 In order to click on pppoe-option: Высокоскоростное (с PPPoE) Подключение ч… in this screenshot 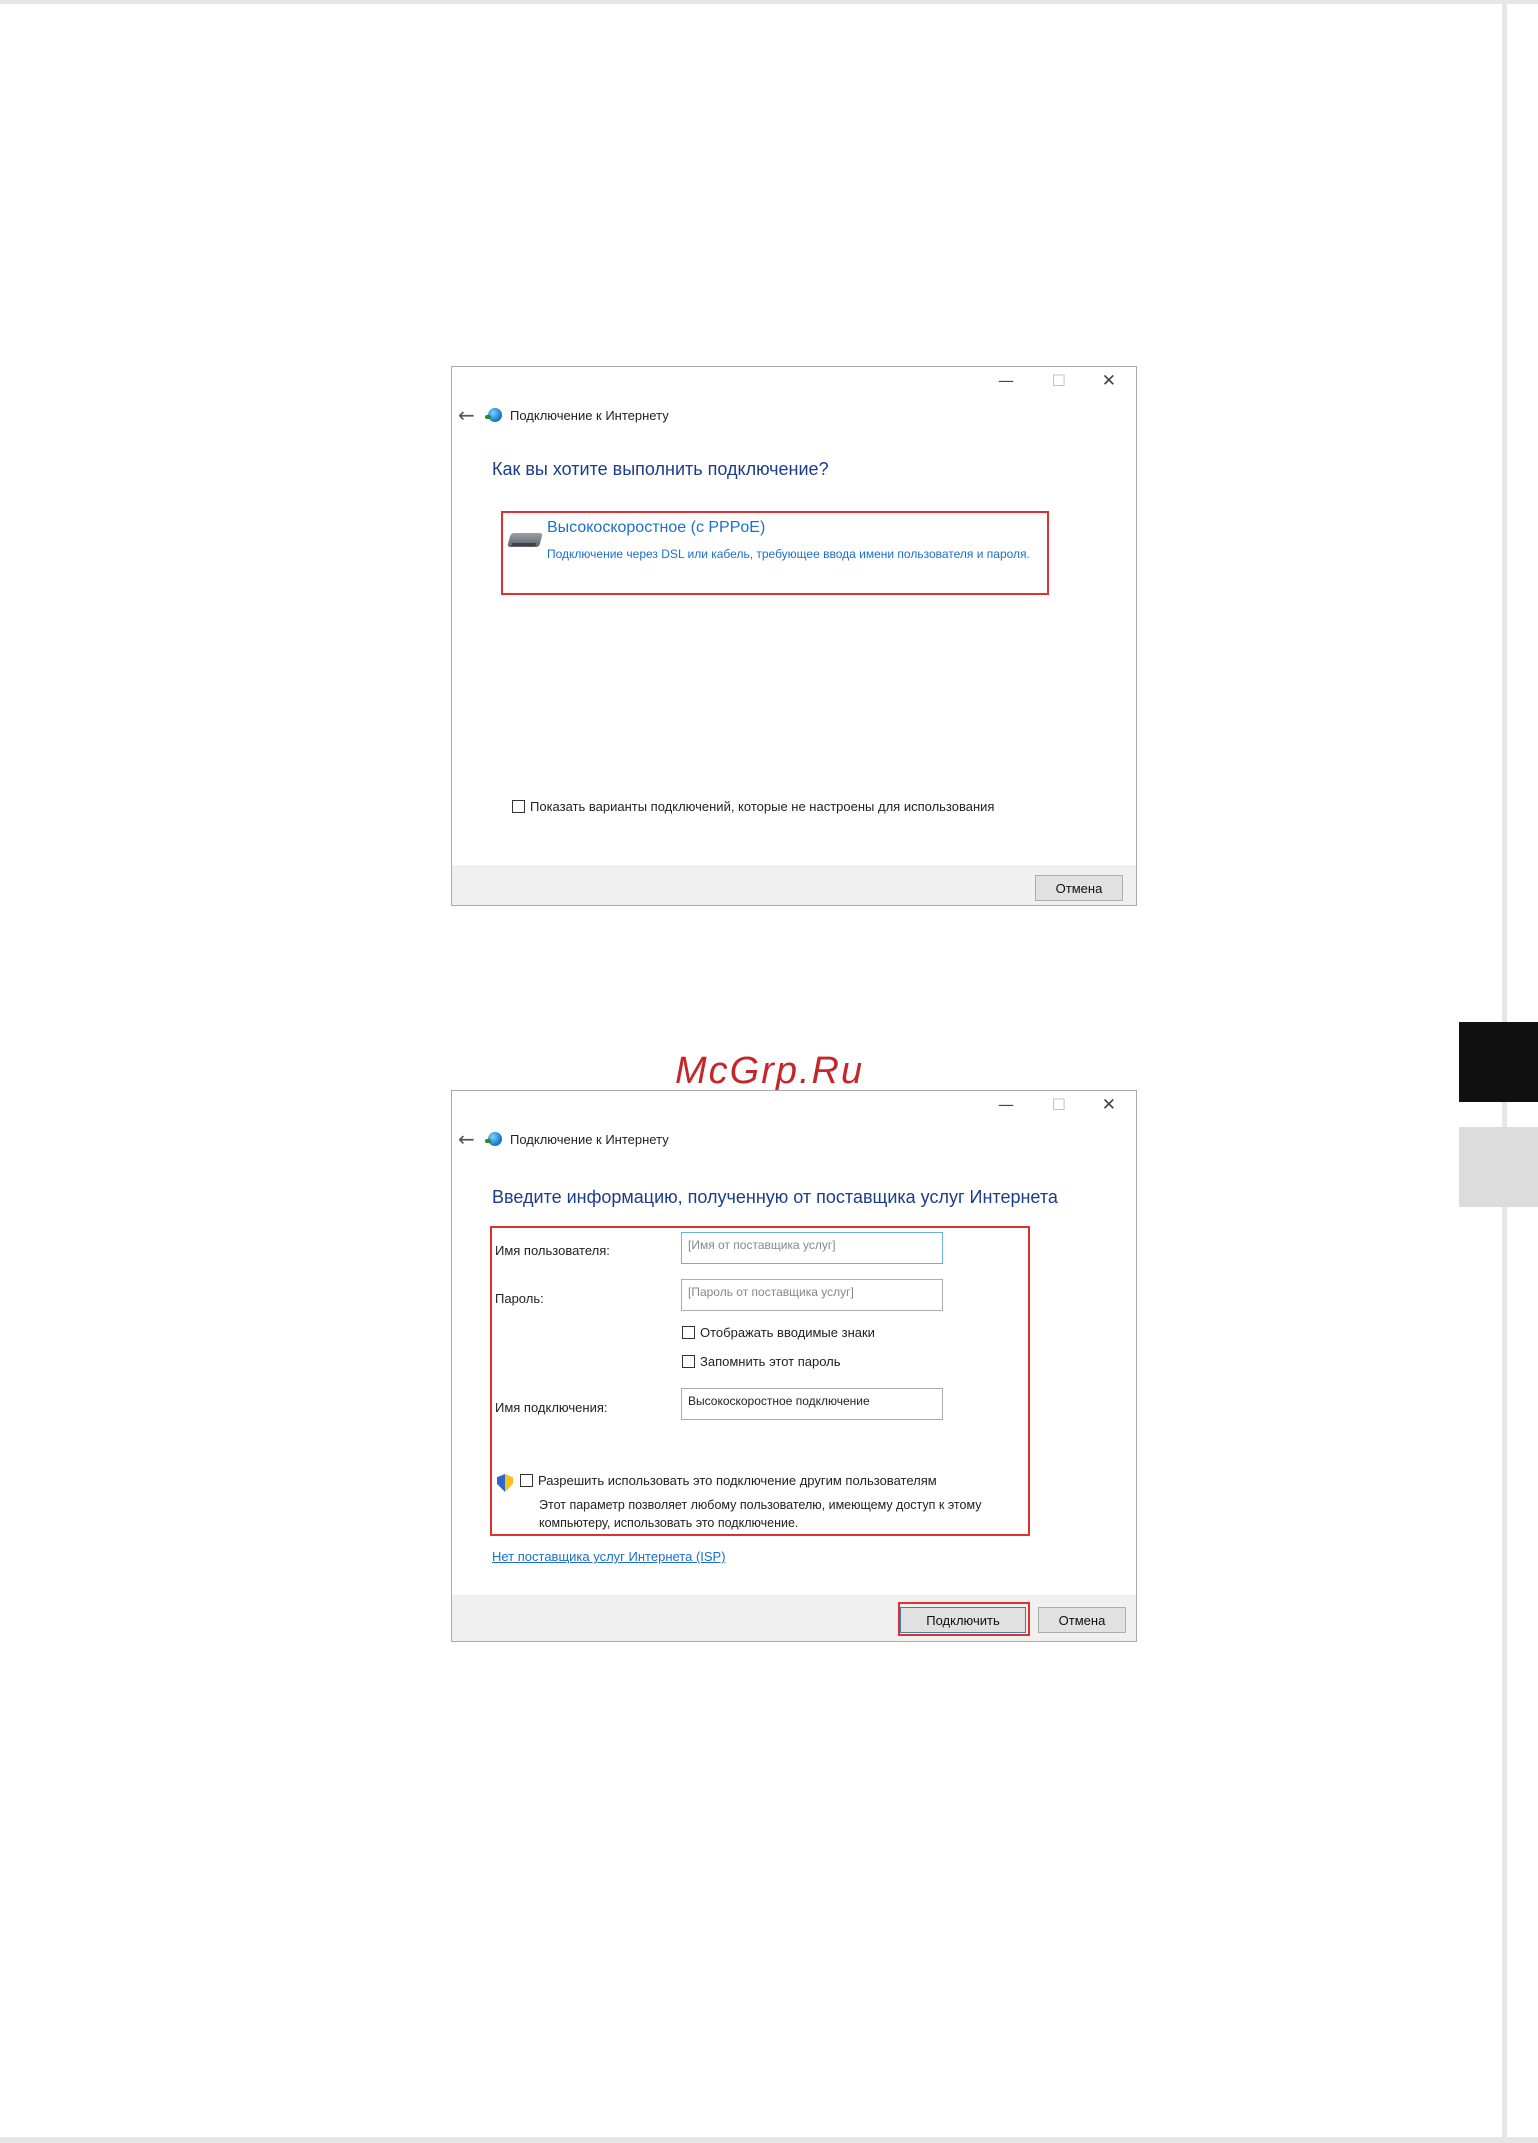, I will do `click(775, 553)`.